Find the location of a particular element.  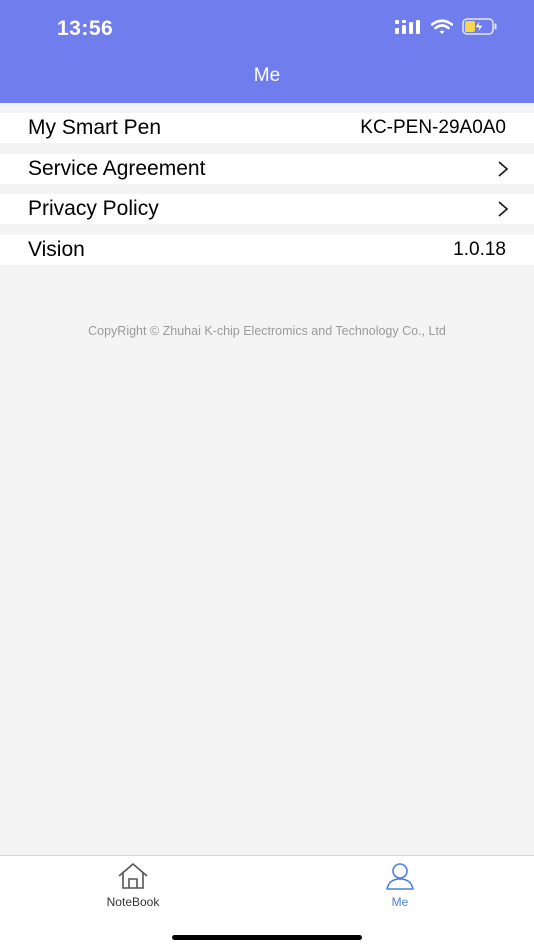

tab-me: Me is located at coordinates (400, 885).